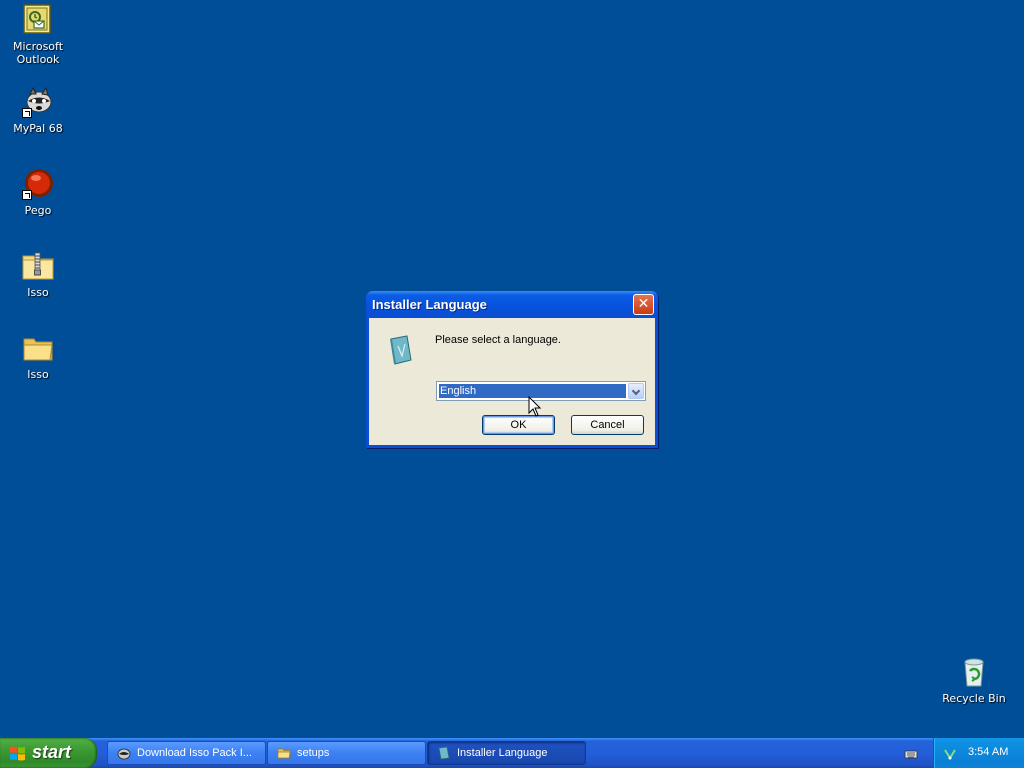  Describe the element at coordinates (532, 391) in the screenshot. I see `language-dropdown-value: English` at that location.